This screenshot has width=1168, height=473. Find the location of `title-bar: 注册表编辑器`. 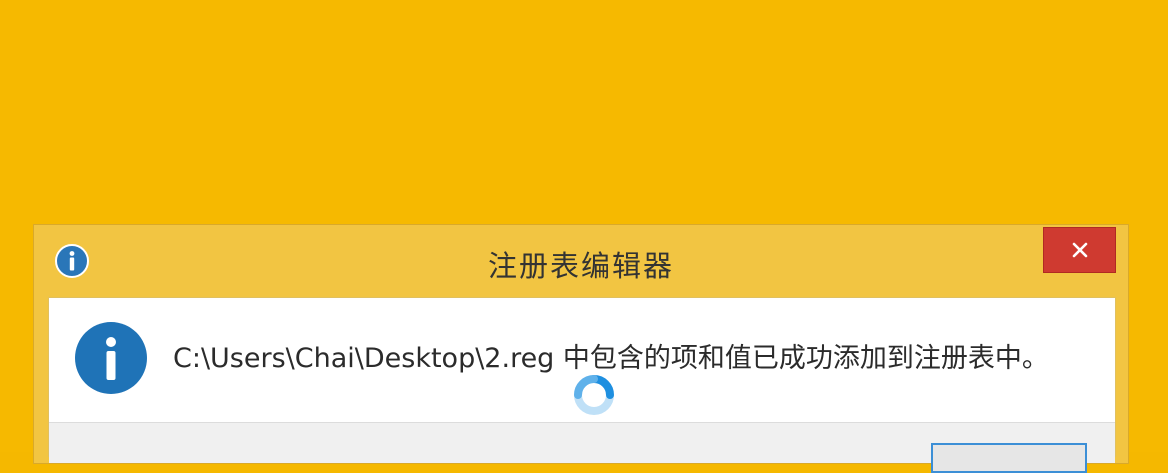

title-bar: 注册表编辑器 is located at coordinates (581, 261).